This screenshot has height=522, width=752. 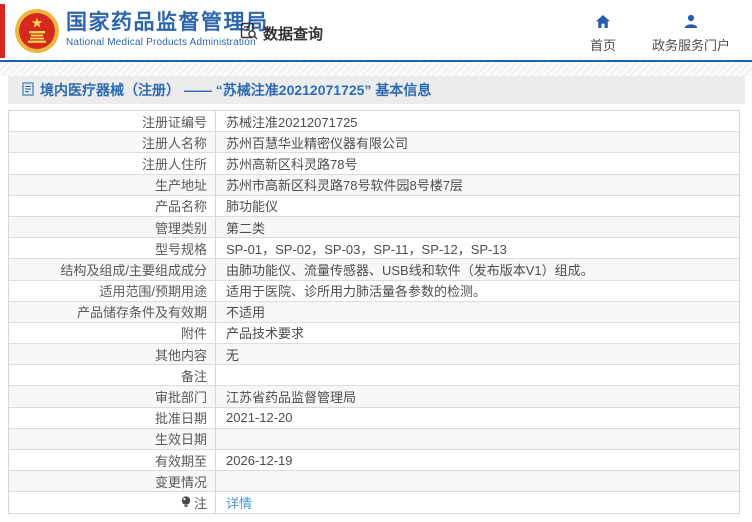 I want to click on row-label: 型号规格, so click(x=112, y=248).